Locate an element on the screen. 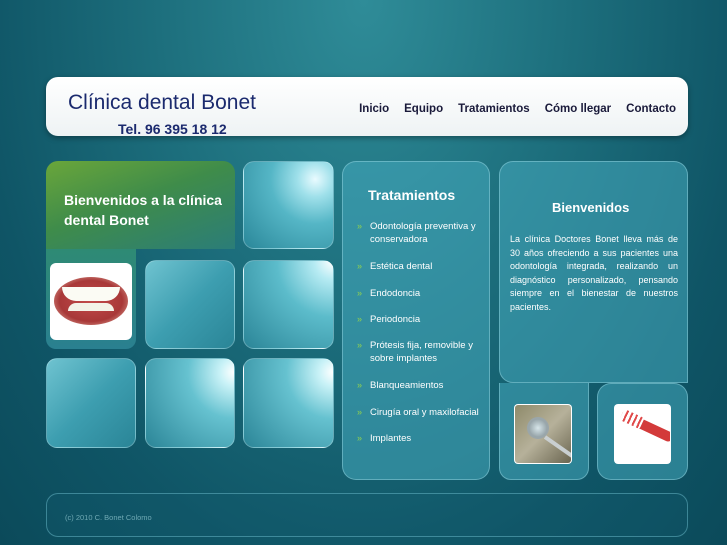 The image size is (727, 545). nav-contacto: Contacto is located at coordinates (651, 109).